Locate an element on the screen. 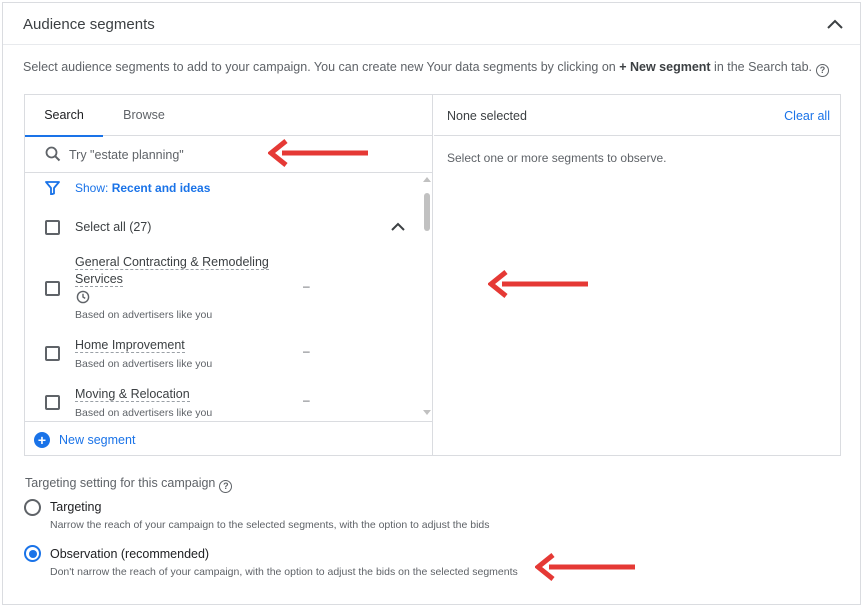  tab-bar: Search Browse is located at coordinates (228, 116).